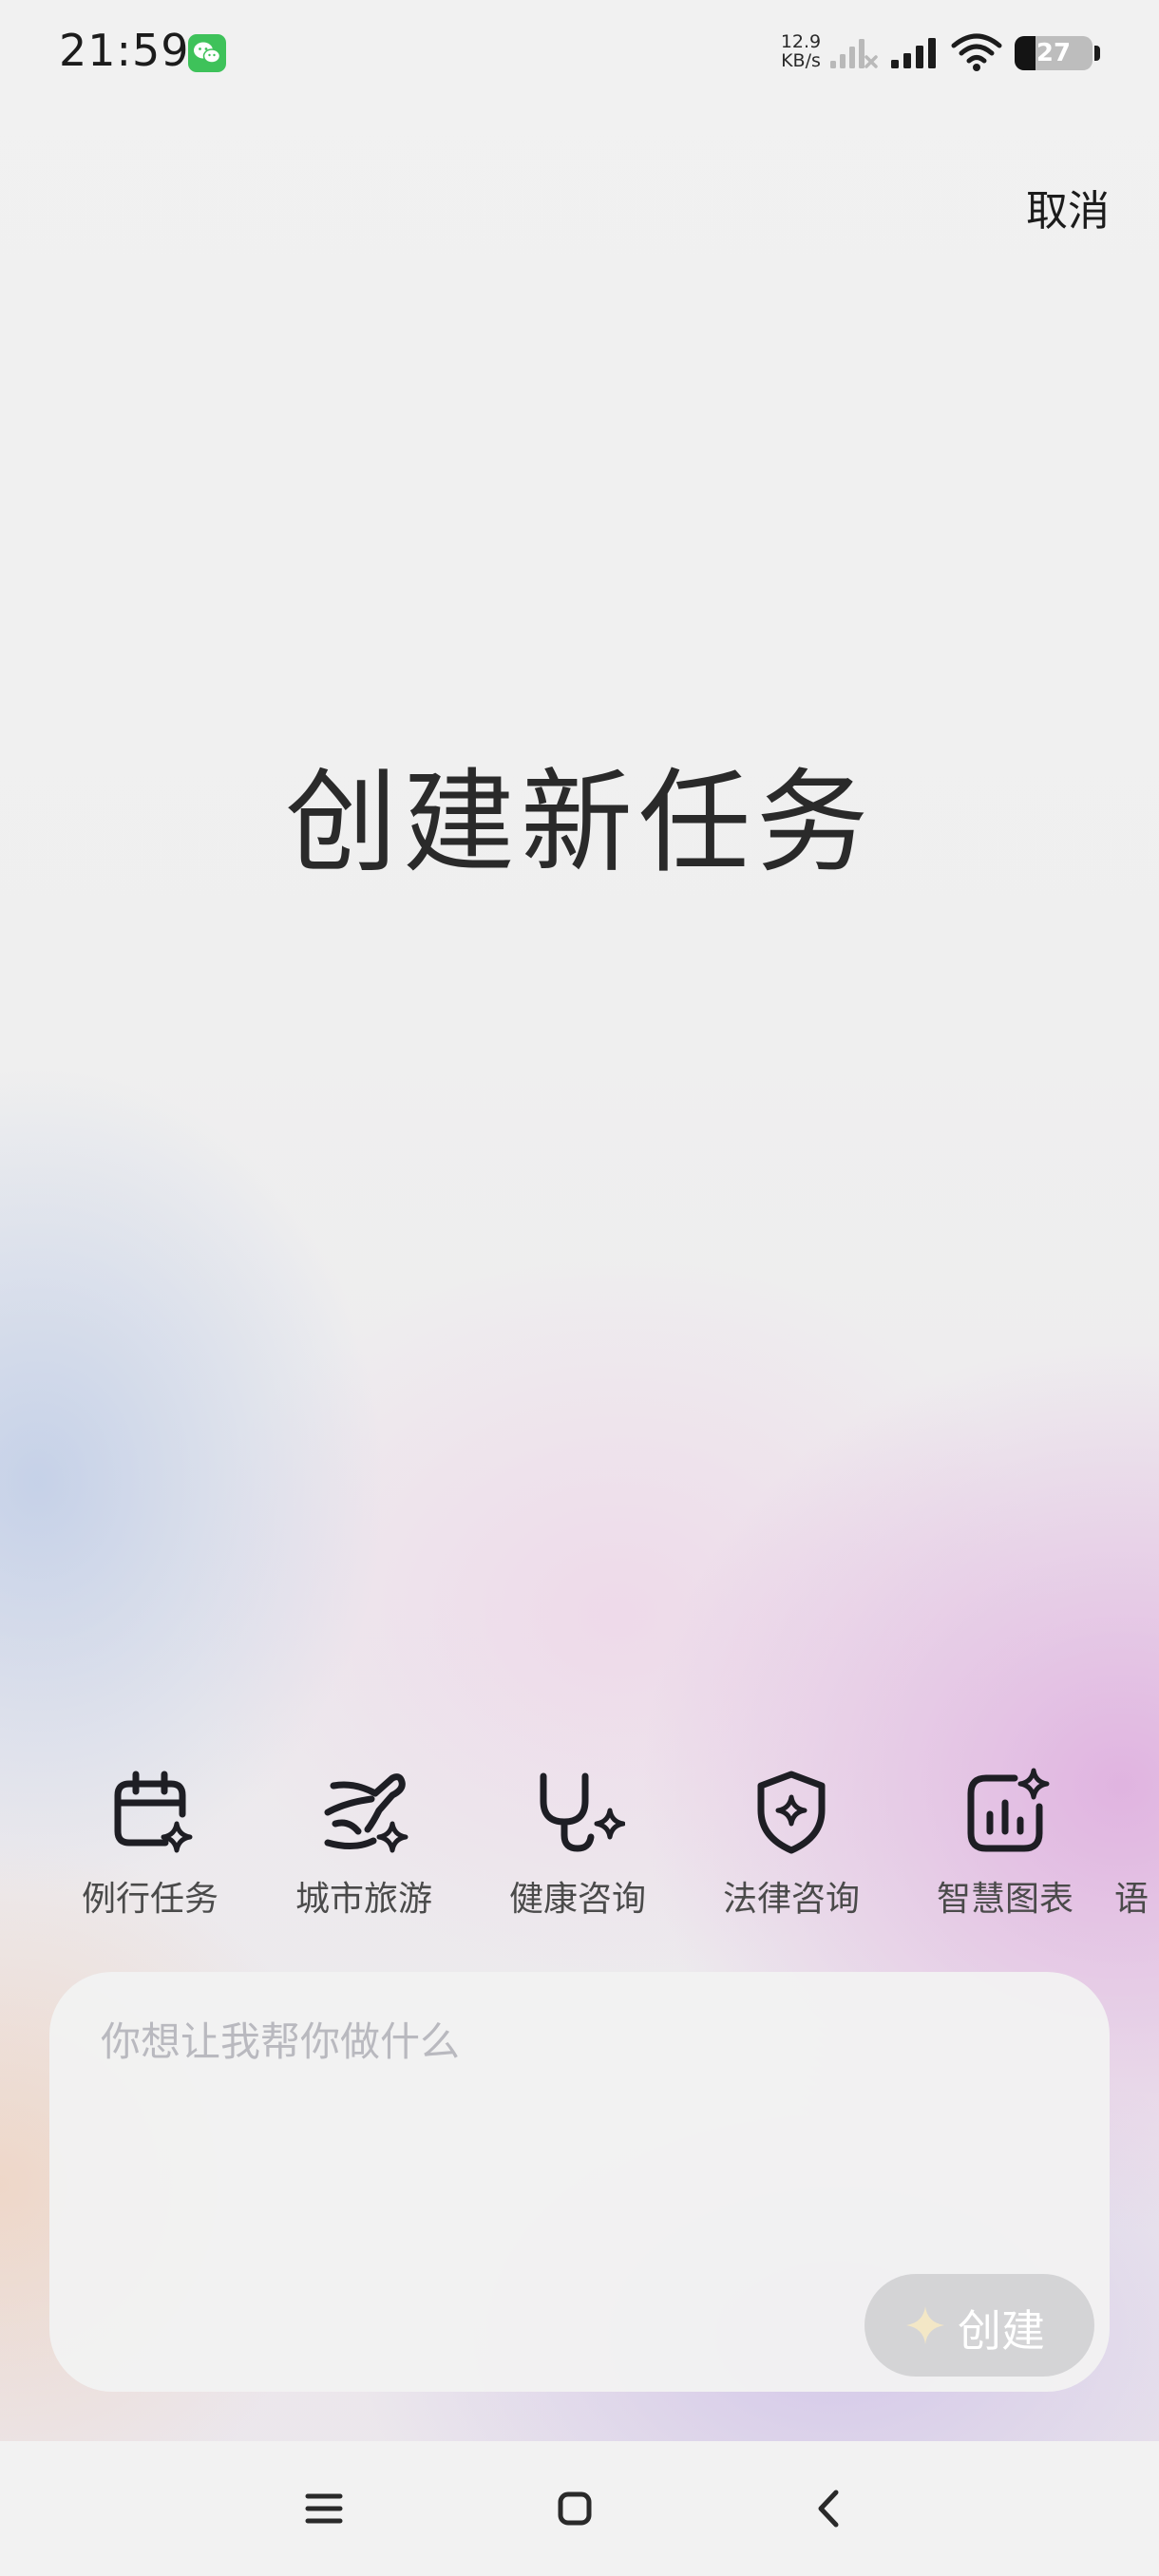 This screenshot has width=1159, height=2576. I want to click on battery-level: 27, so click(1054, 53).